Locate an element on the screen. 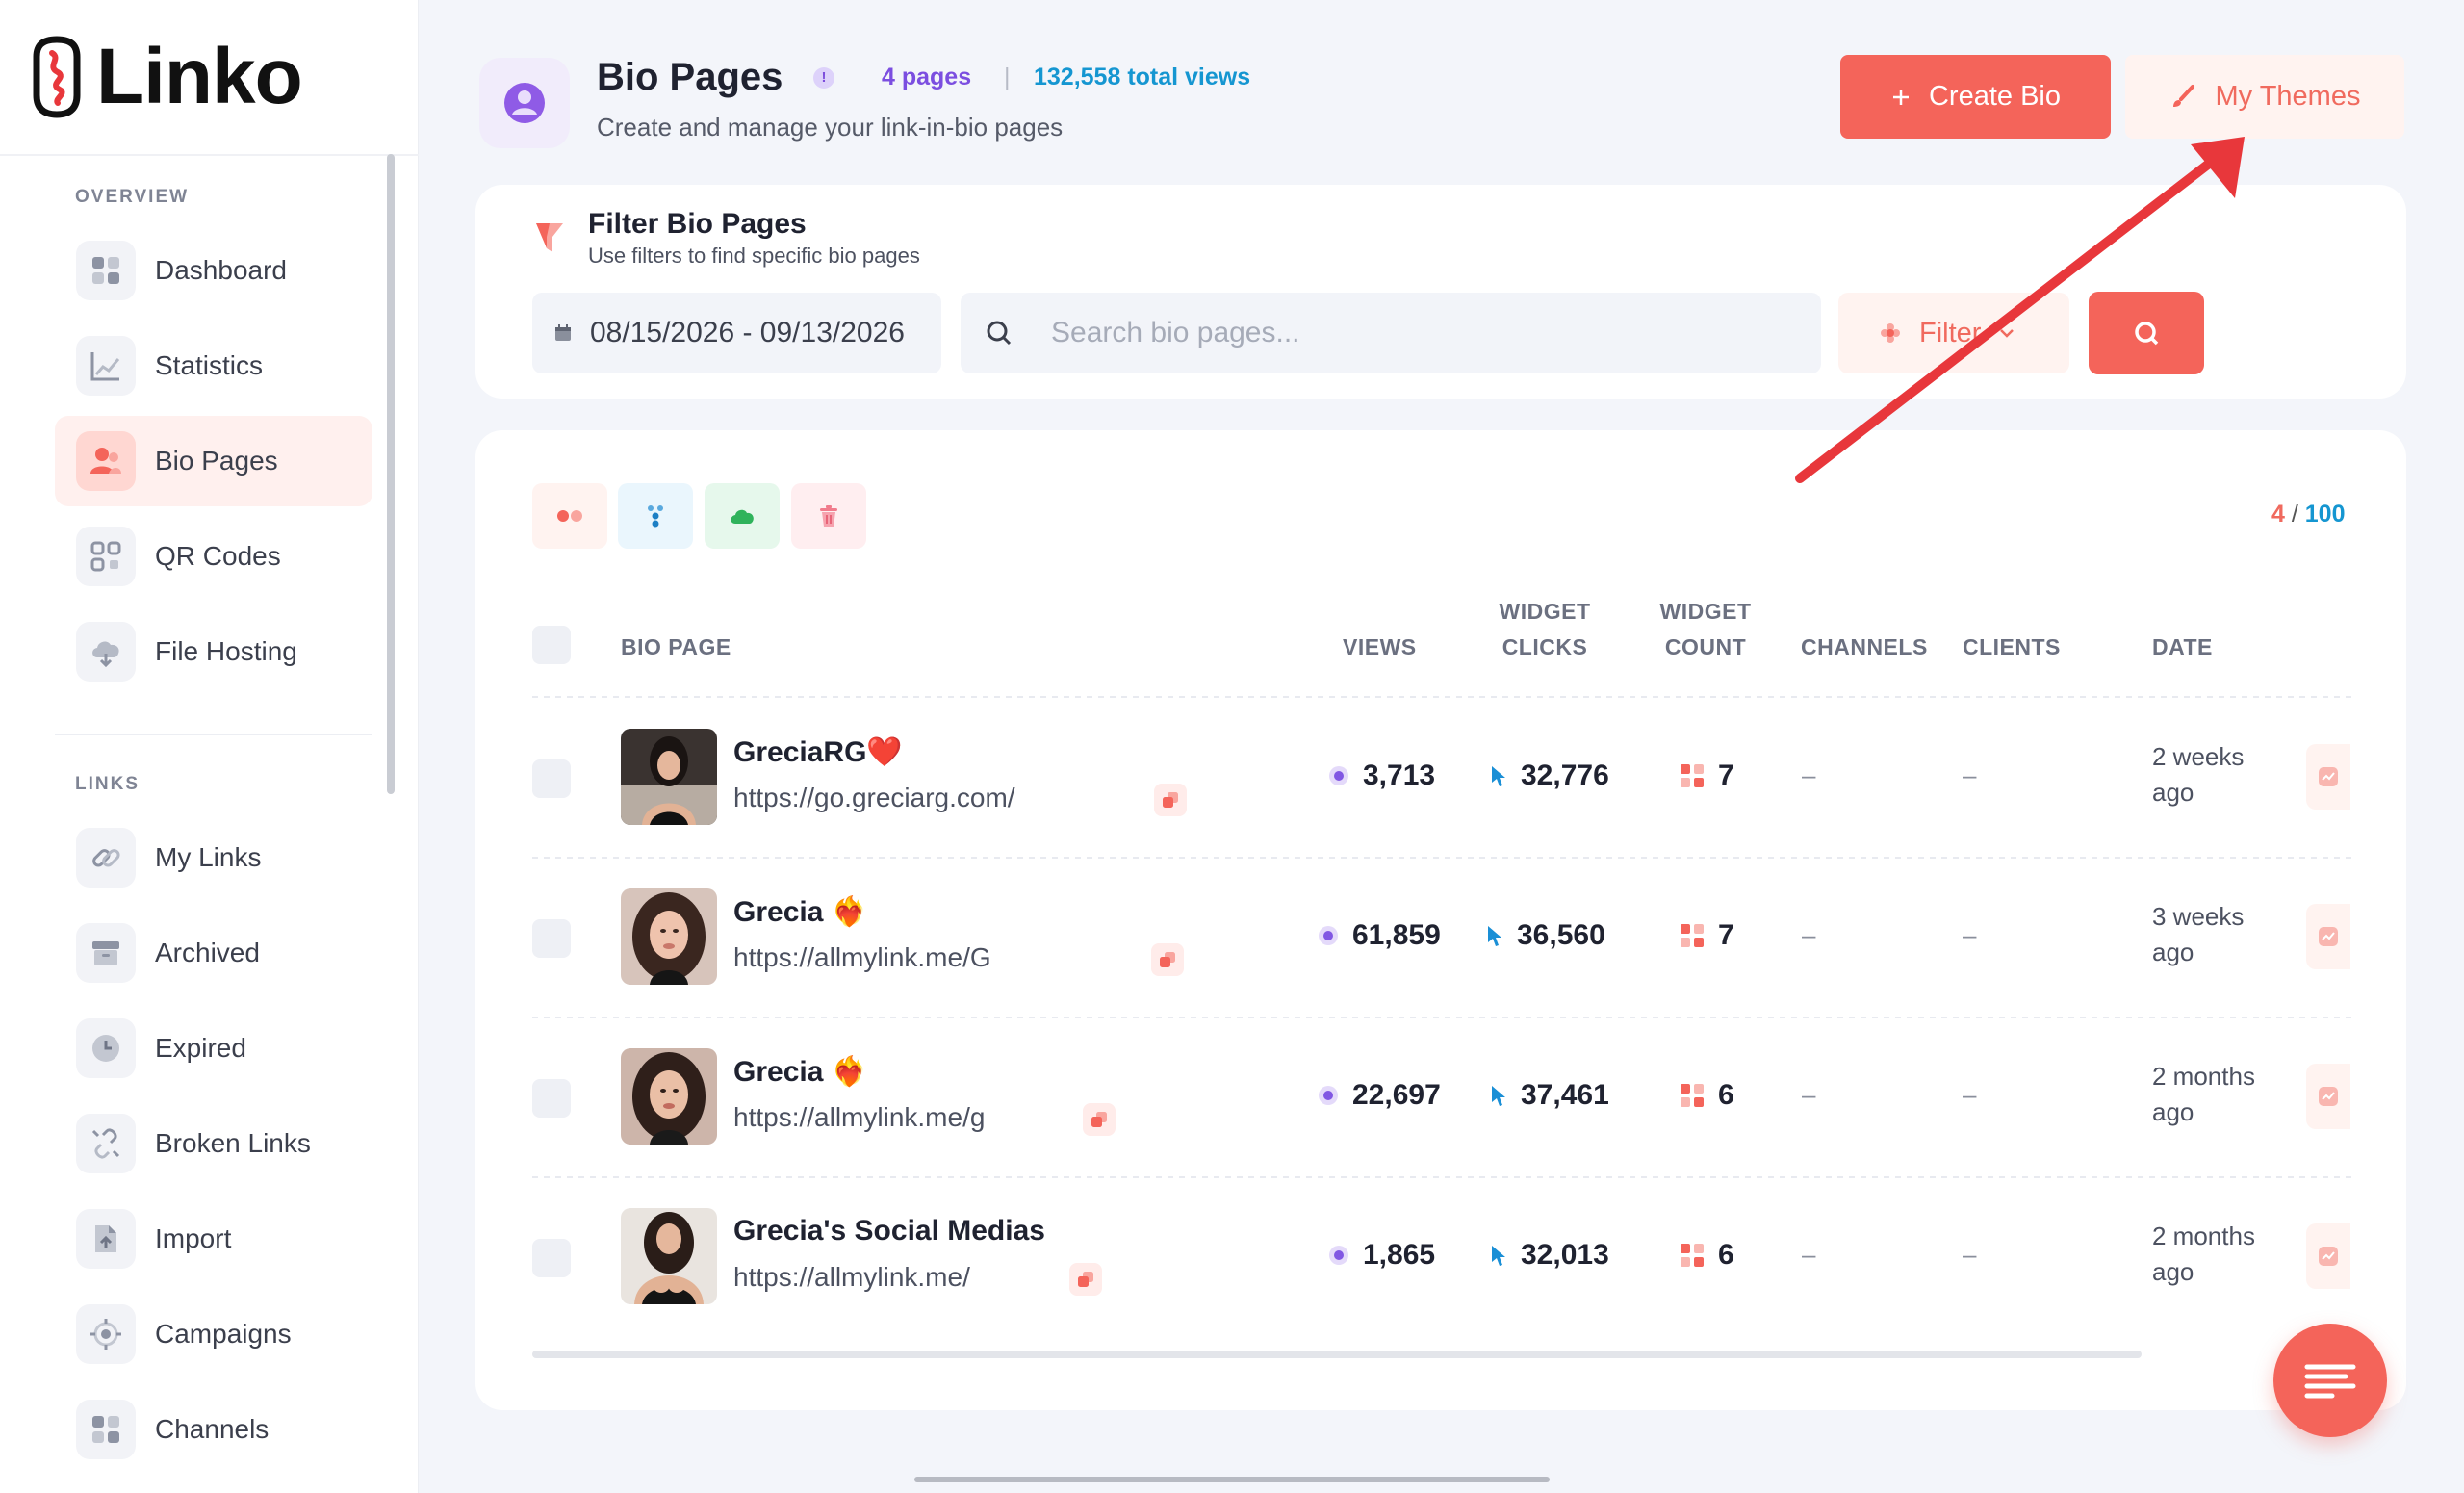 This screenshot has height=1493, width=2464. redacted-url is located at coordinates (1020, 1276).